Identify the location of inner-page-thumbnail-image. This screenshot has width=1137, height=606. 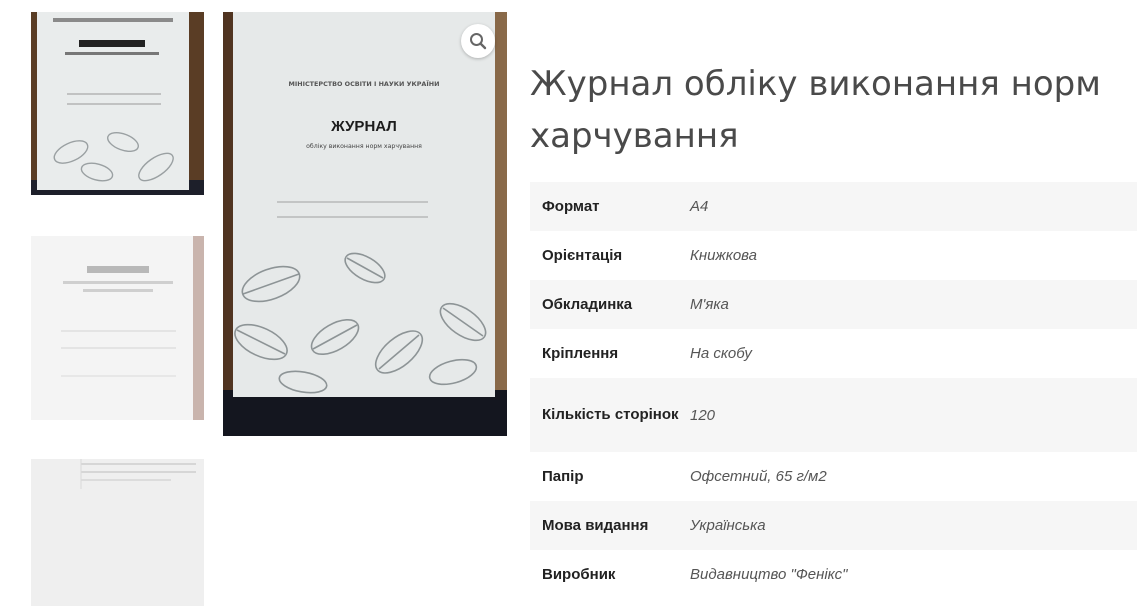
(117, 532).